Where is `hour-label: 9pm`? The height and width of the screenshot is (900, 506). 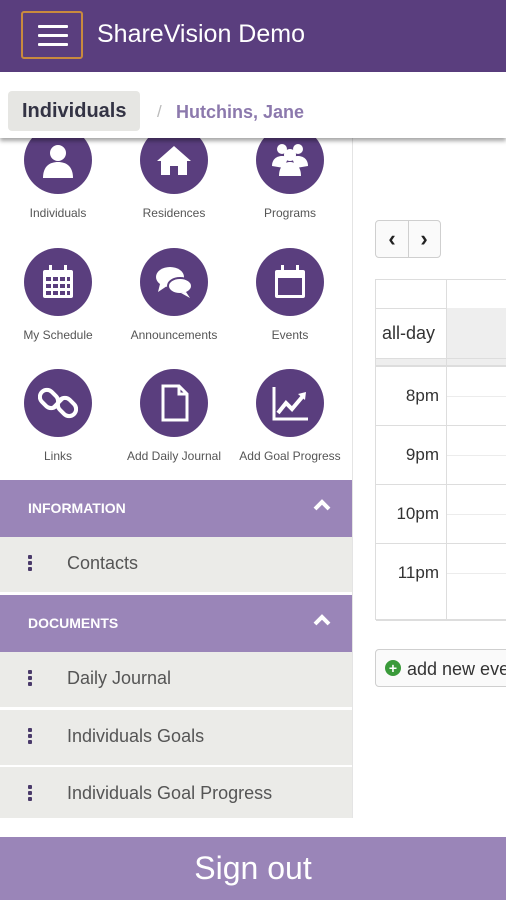
hour-label: 9pm is located at coordinates (422, 454).